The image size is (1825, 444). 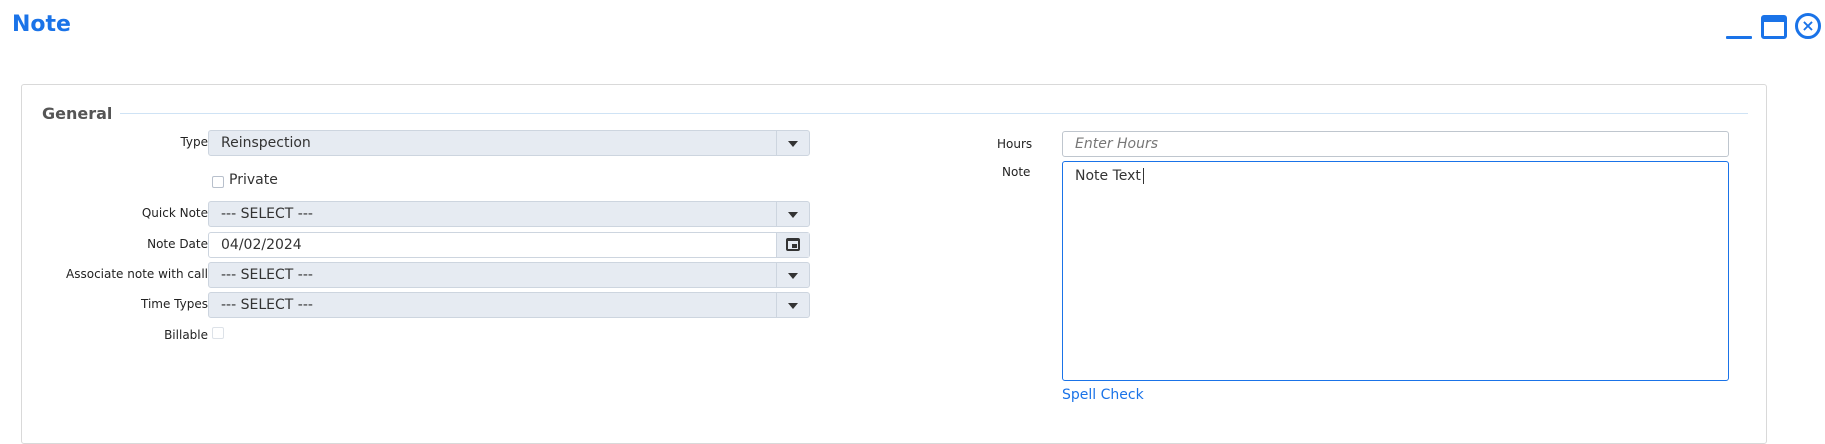 I want to click on window-title: Note, so click(x=41, y=24).